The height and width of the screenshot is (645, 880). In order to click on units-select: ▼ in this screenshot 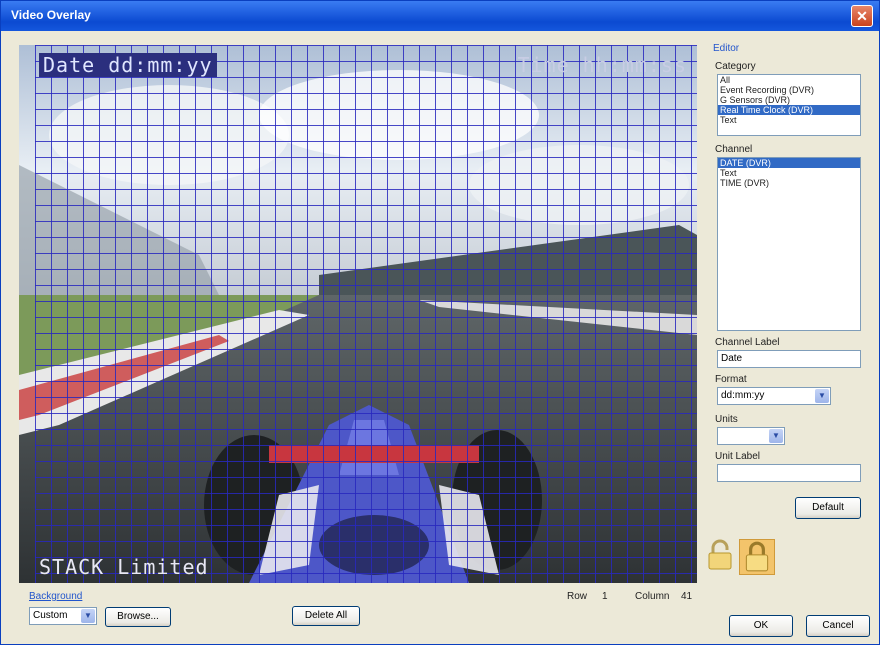, I will do `click(751, 436)`.